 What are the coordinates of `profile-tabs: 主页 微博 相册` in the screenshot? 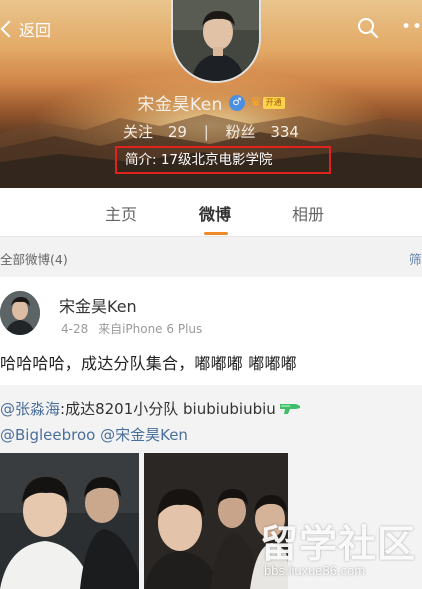 It's located at (211, 212).